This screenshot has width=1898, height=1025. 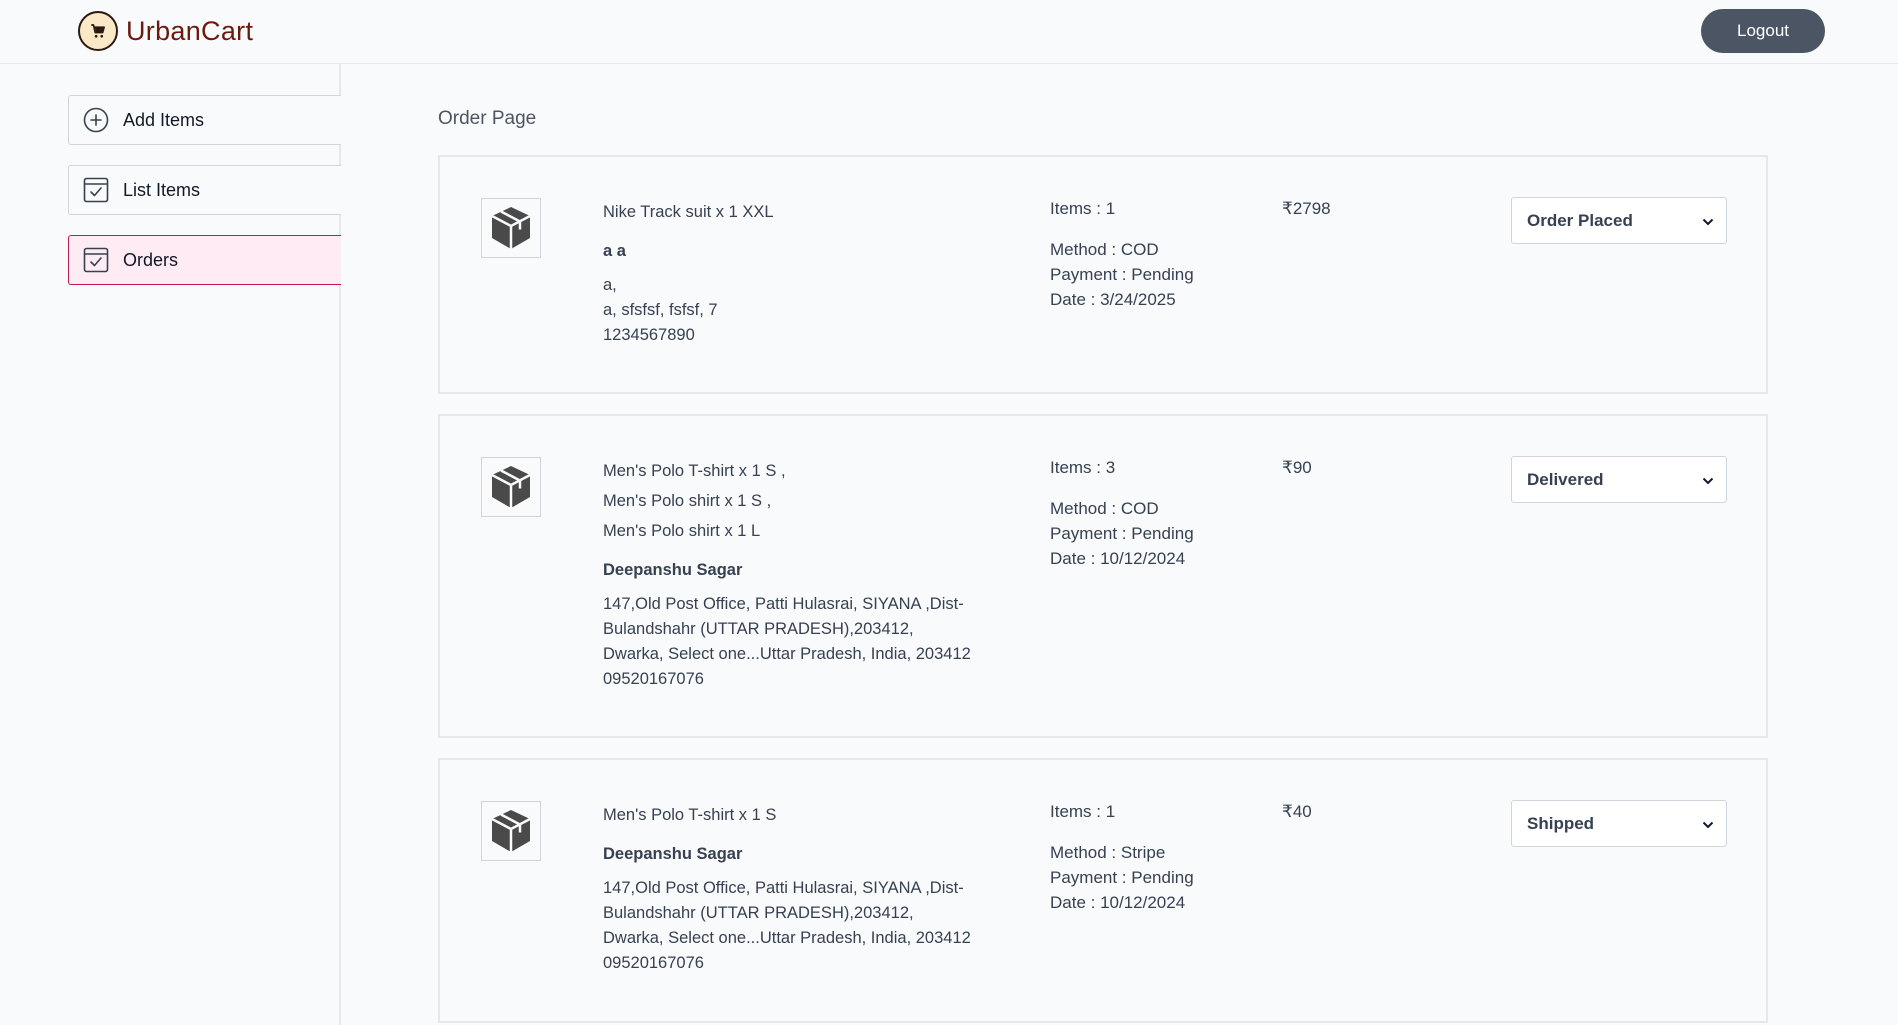 I want to click on order-amount: ₹90, so click(x=1297, y=467).